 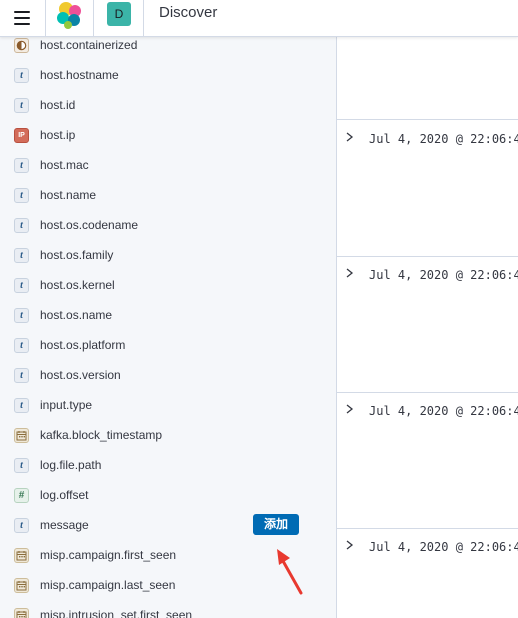 What do you see at coordinates (276, 524) in the screenshot?
I see `add-field-button: 添加` at bounding box center [276, 524].